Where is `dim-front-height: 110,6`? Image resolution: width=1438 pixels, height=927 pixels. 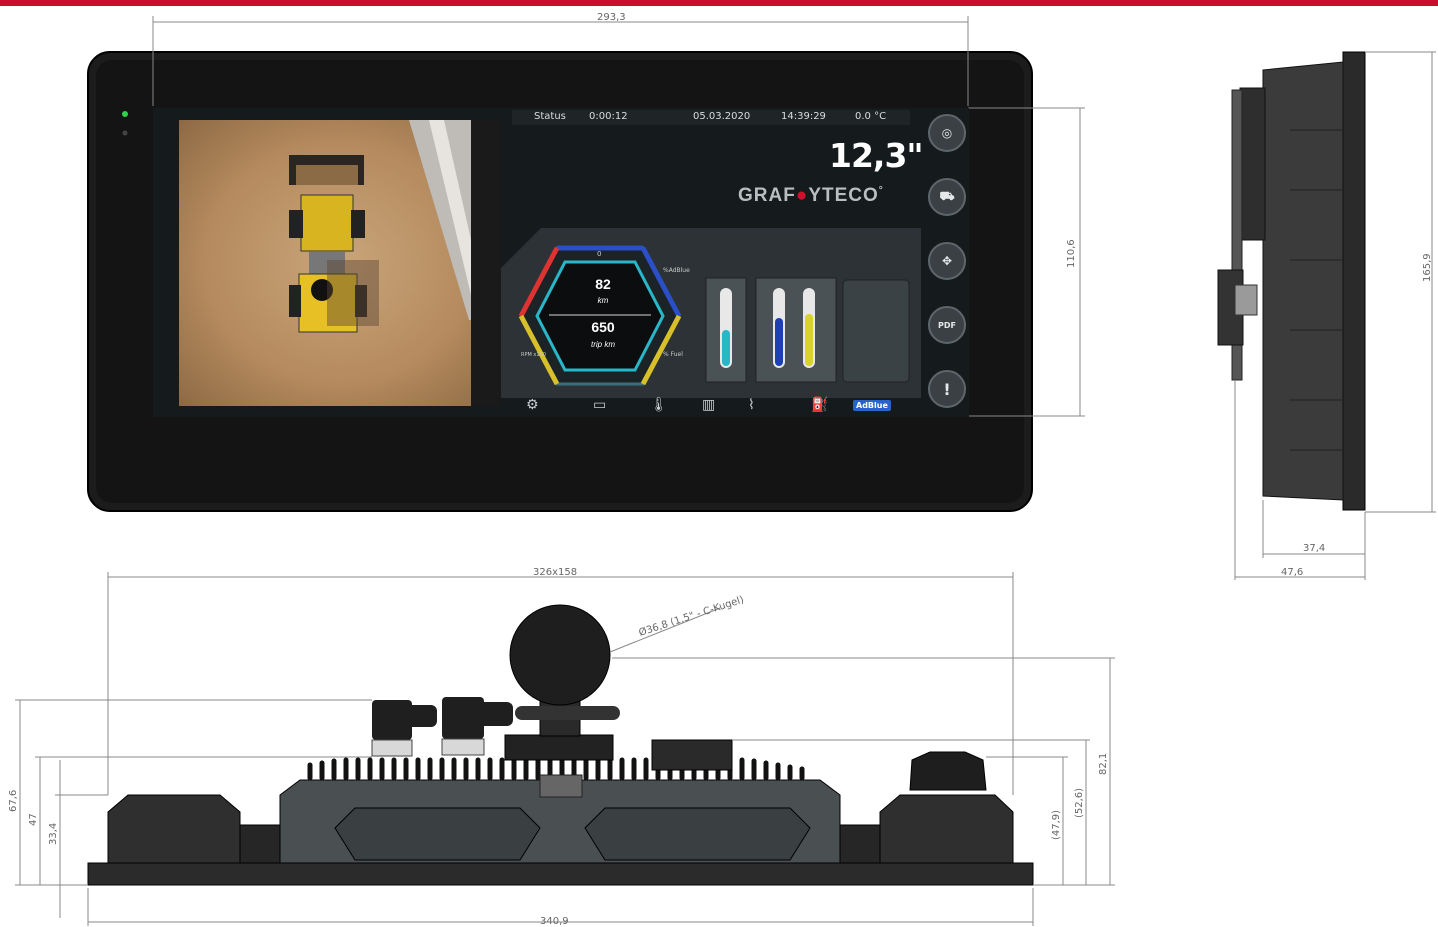 dim-front-height: 110,6 is located at coordinates (1071, 253).